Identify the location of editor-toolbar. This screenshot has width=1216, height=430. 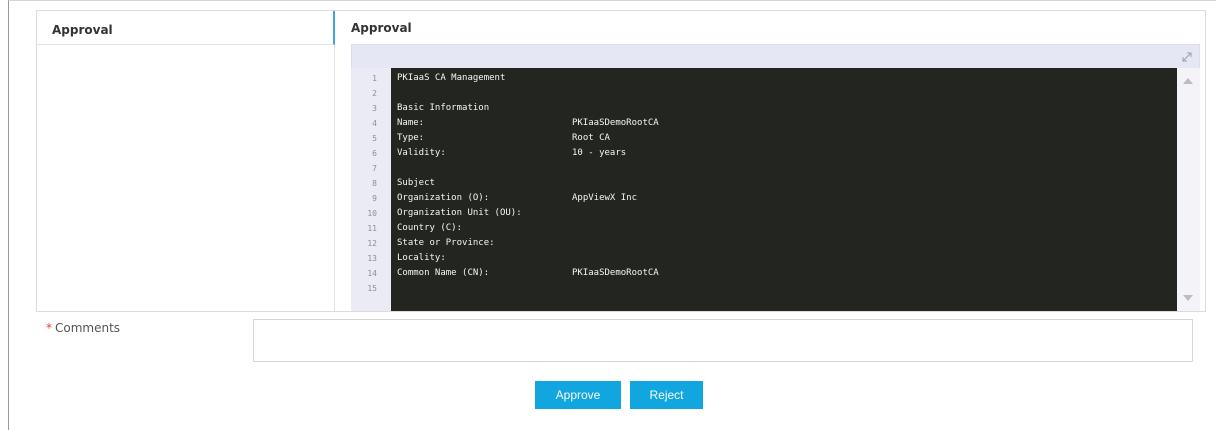
(775, 56).